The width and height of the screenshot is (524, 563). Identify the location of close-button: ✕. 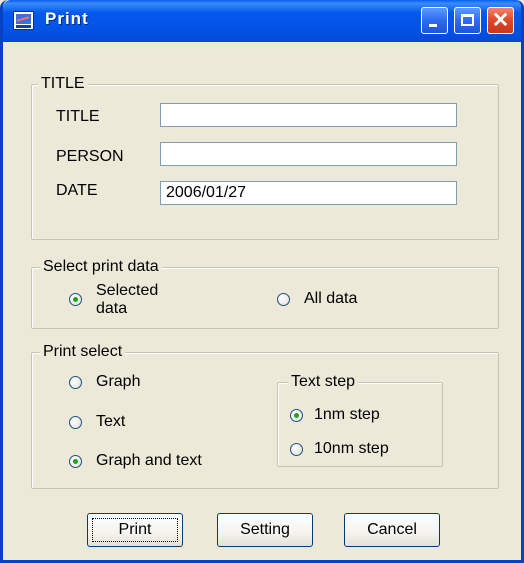
(500, 20).